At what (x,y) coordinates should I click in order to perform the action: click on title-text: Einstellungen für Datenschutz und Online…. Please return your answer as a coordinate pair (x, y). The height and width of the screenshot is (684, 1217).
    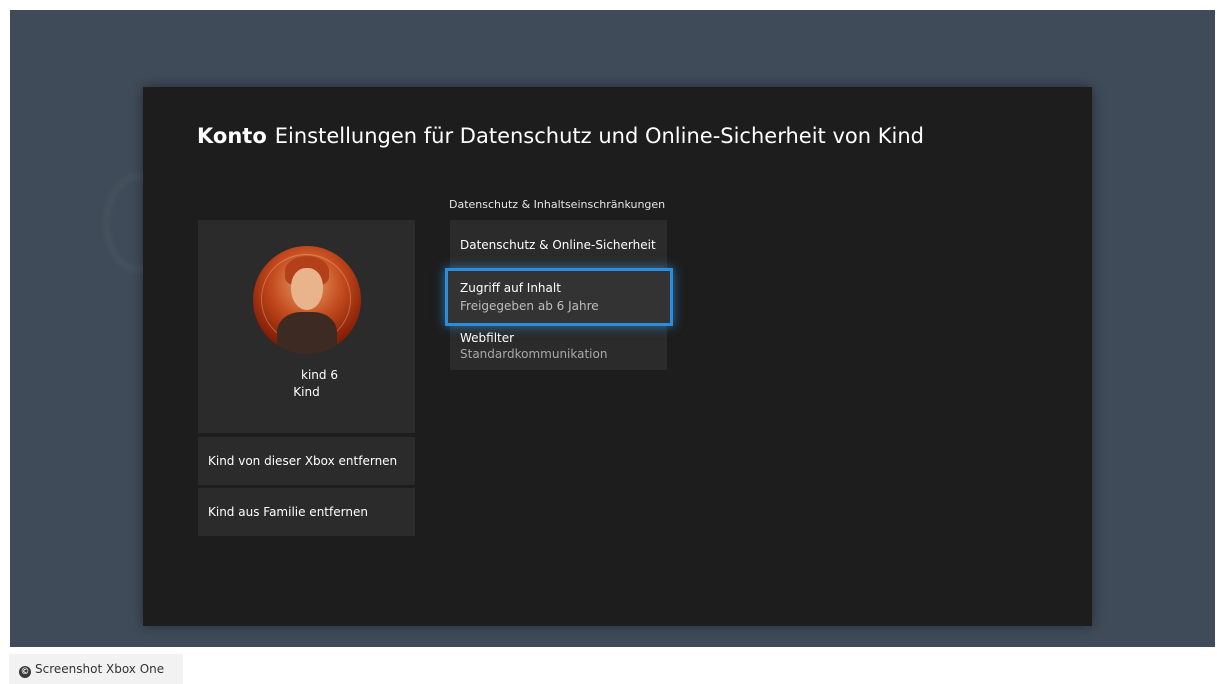
    Looking at the image, I should click on (599, 136).